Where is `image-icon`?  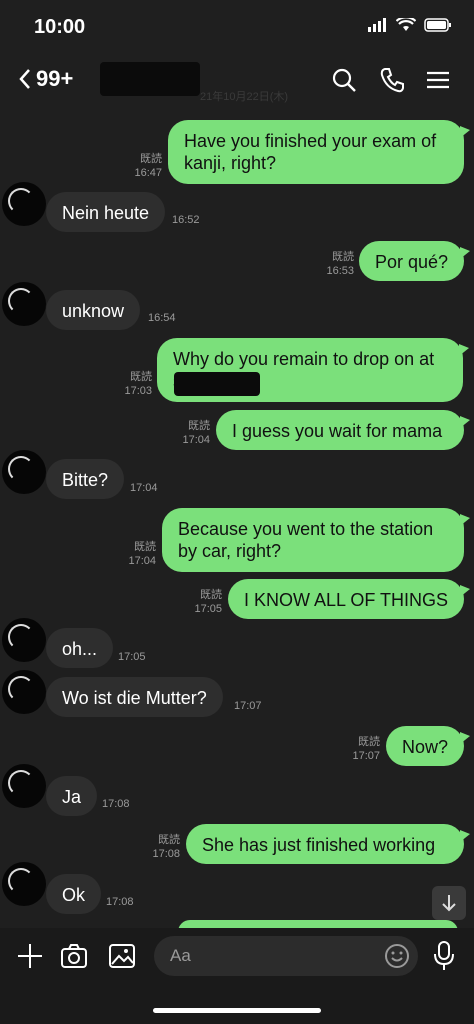 image-icon is located at coordinates (122, 956).